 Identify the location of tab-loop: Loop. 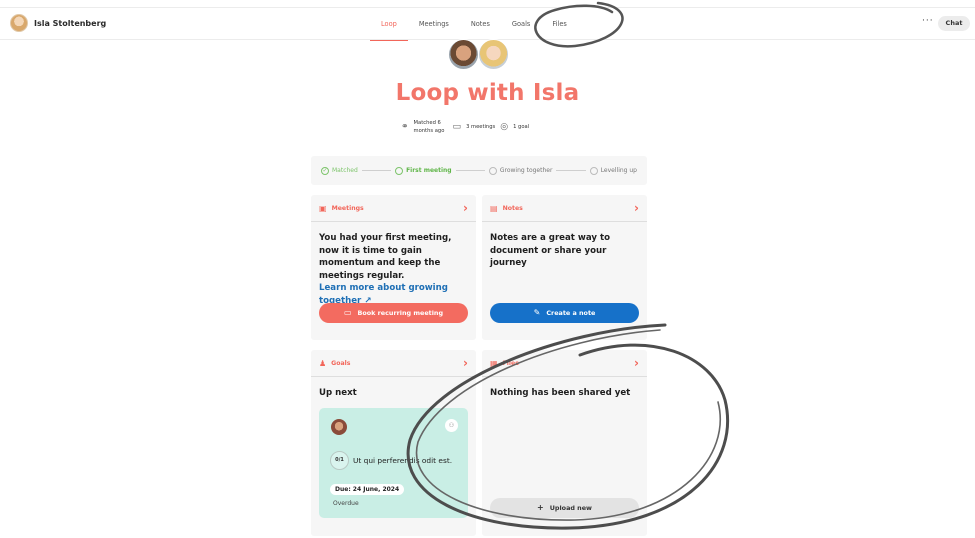
(389, 24).